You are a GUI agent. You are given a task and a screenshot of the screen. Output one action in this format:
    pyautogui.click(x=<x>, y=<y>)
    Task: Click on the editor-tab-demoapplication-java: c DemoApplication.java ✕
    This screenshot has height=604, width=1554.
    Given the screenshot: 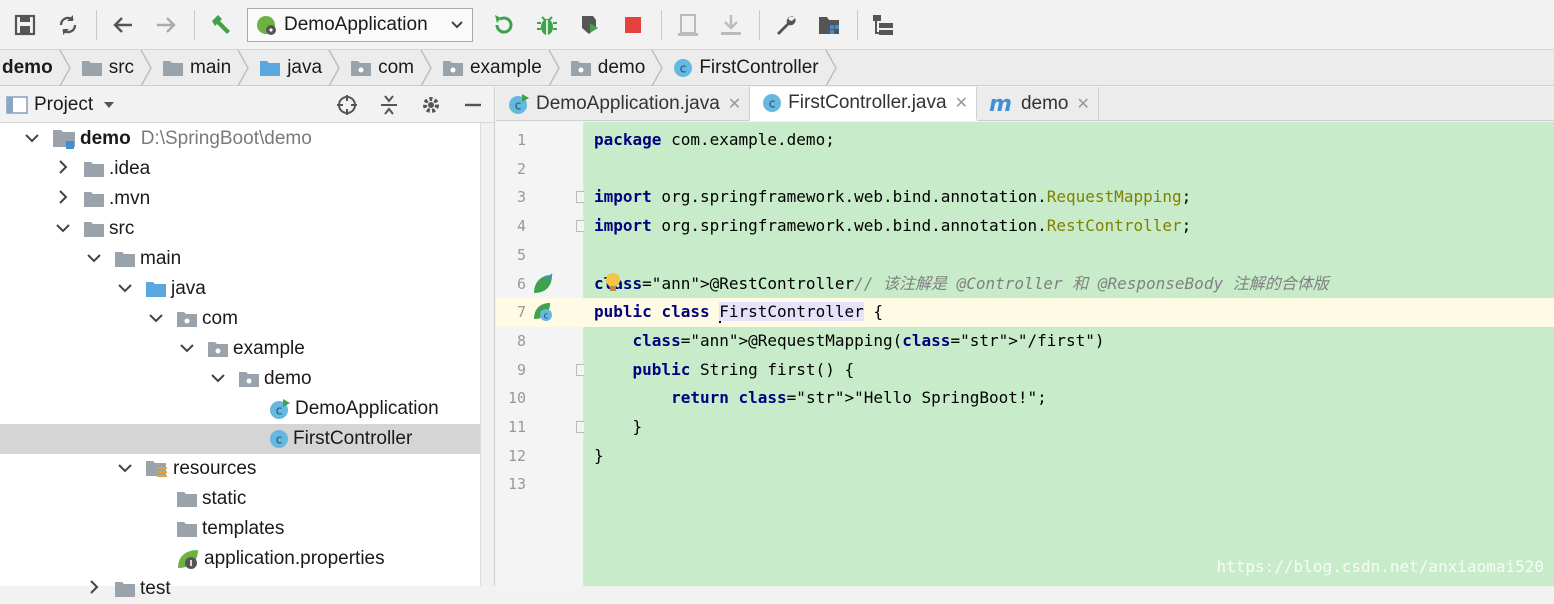 What is the action you would take?
    pyautogui.click(x=623, y=104)
    